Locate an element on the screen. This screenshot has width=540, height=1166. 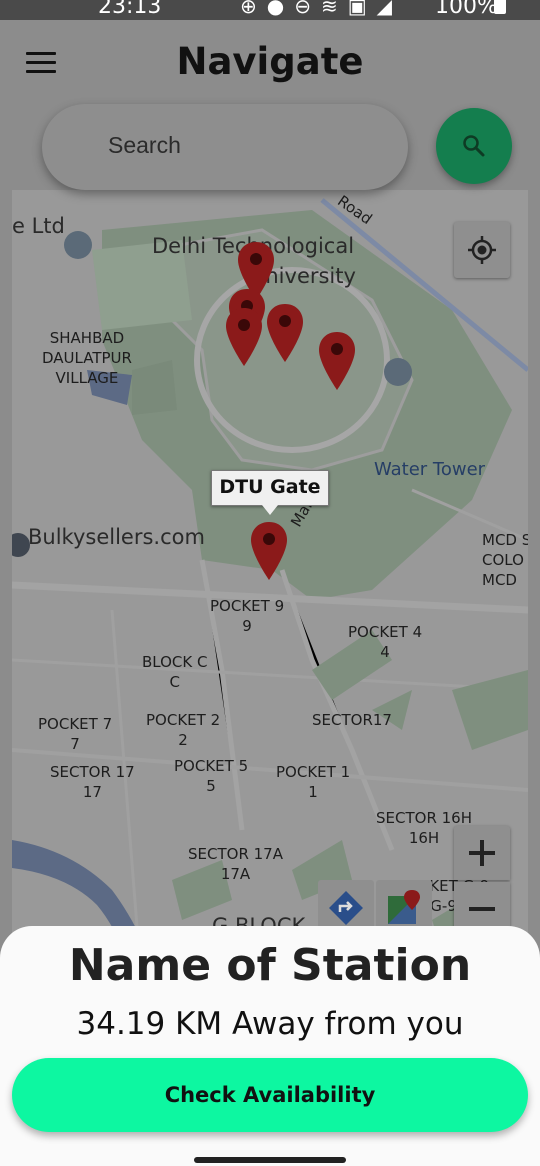
map-label-blockc: BLOCK C C is located at coordinates (175, 672).